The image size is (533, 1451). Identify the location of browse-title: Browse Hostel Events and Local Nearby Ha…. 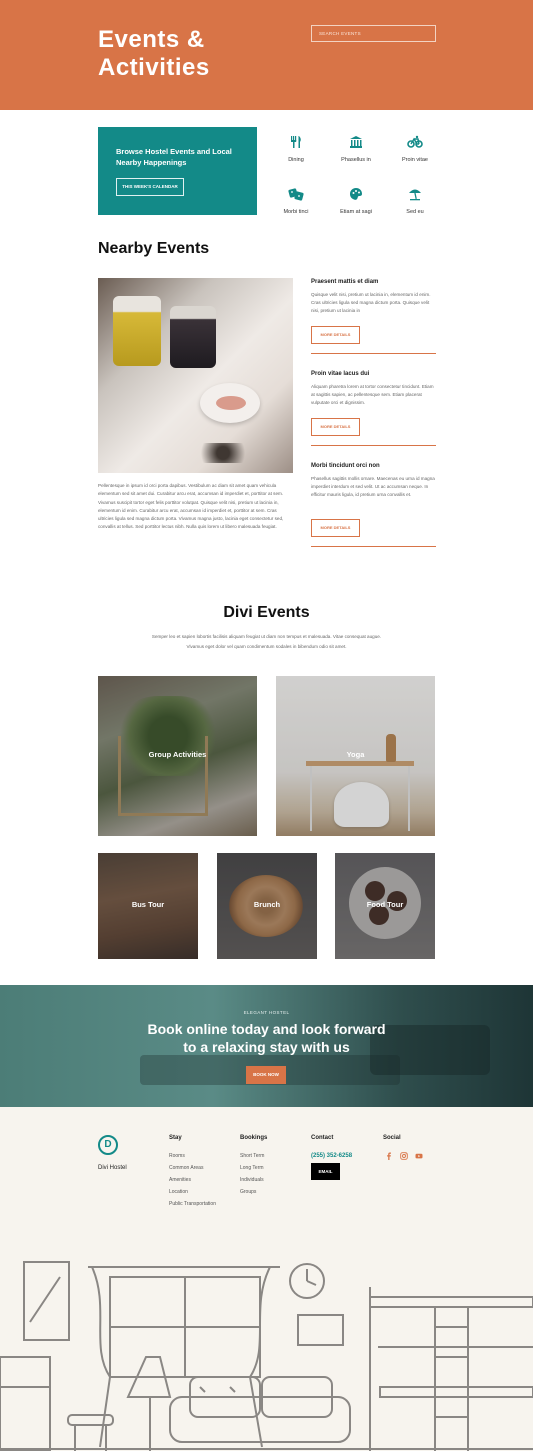
(174, 157).